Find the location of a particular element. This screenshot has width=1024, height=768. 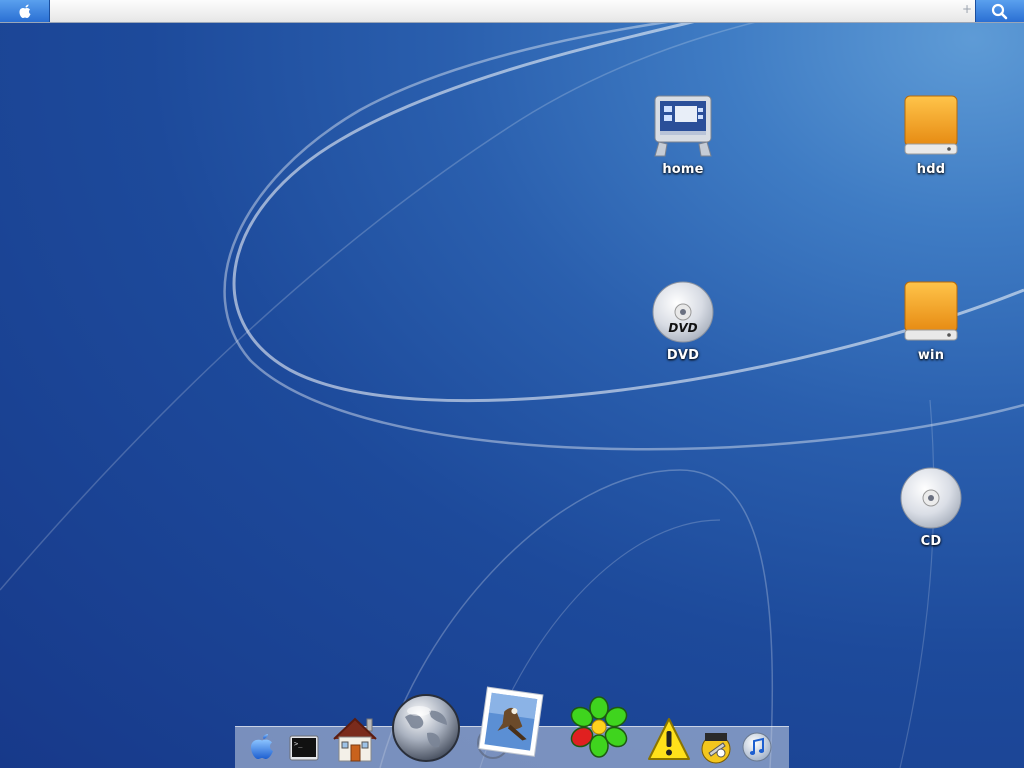

desktop-icon-dvd: DVD DVD is located at coordinates (683, 321).